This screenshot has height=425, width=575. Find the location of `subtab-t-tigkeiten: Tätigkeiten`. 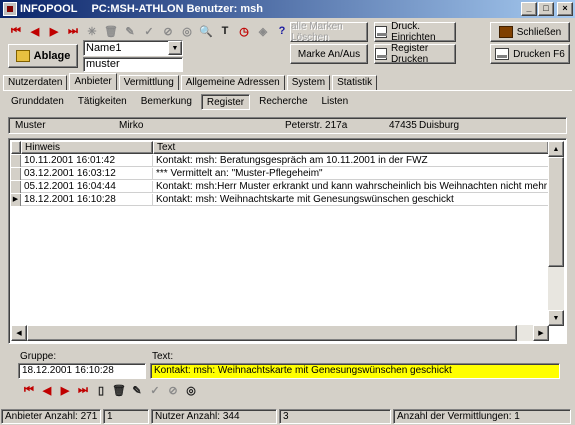

subtab-t-tigkeiten: Tätigkeiten is located at coordinates (102, 102).